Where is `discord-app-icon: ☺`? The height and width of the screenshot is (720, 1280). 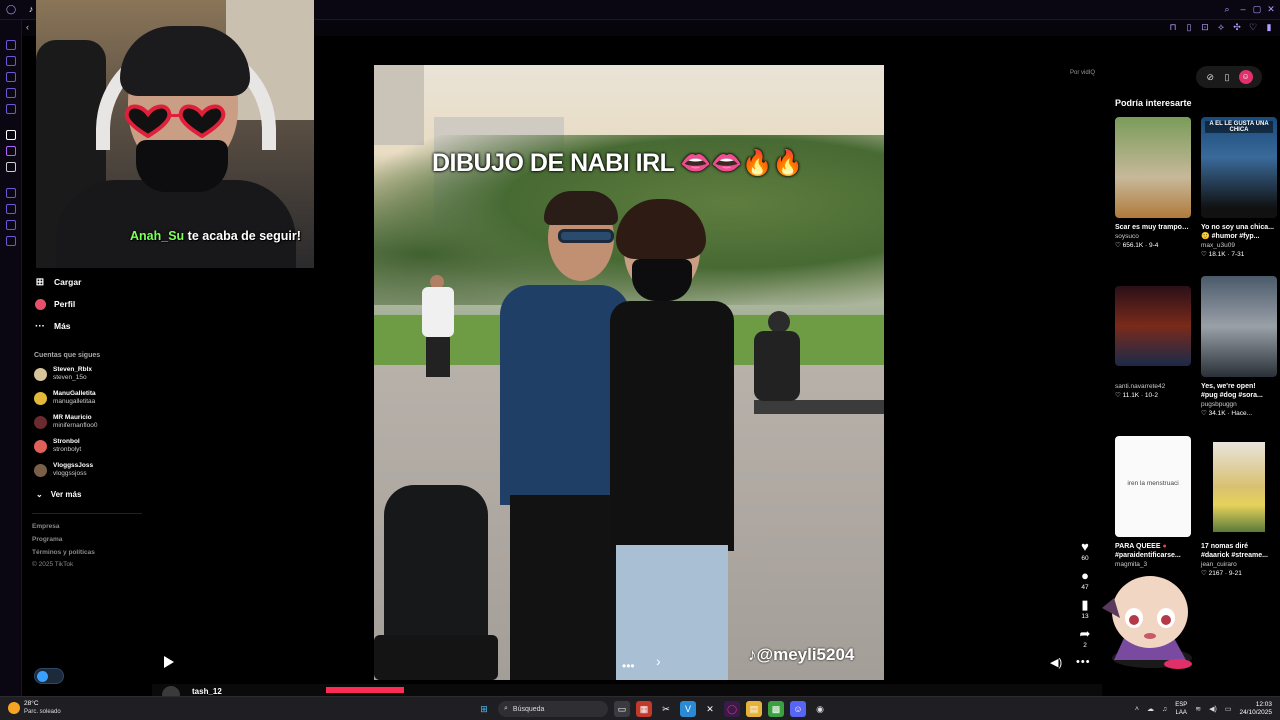 discord-app-icon: ☺ is located at coordinates (798, 709).